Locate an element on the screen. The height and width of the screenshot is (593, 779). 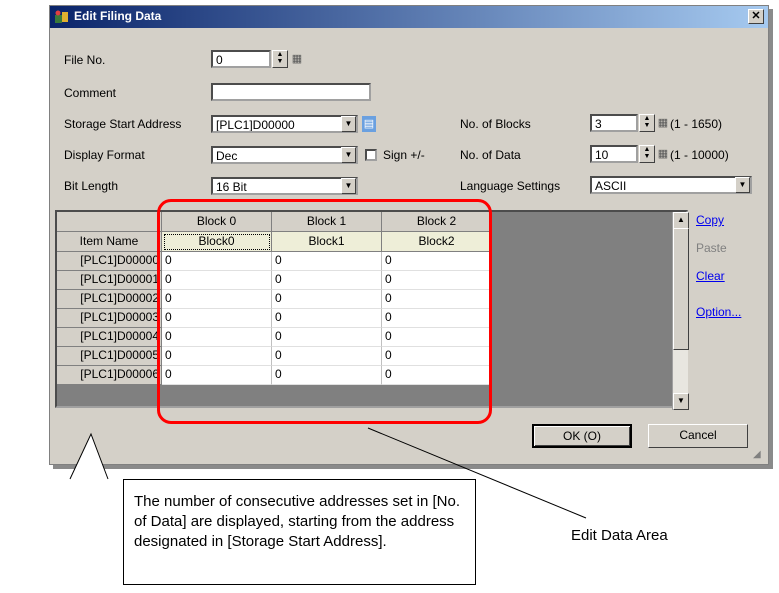
dialog-title: Edit Filing Data is located at coordinates (118, 16).